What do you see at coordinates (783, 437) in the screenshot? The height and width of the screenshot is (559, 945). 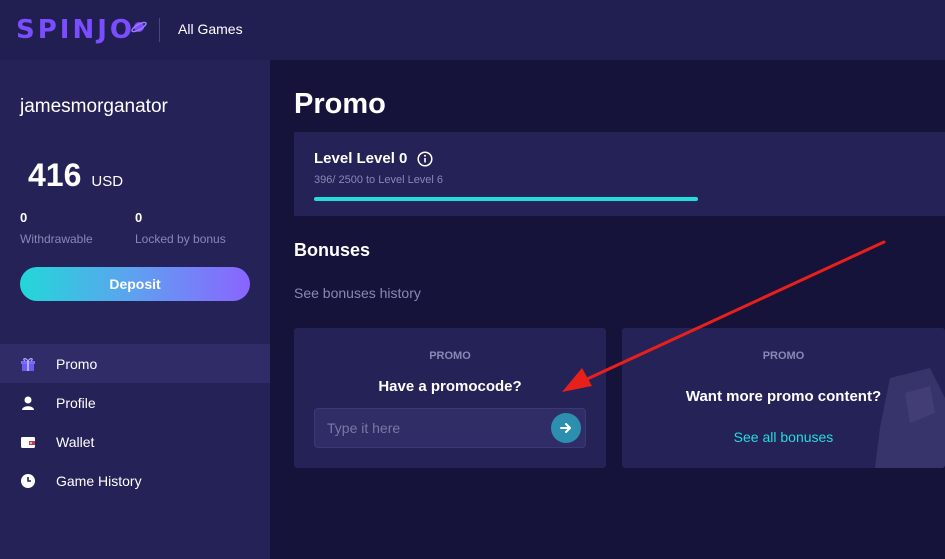 I see `see-all-bonuses-link: See all bonuses` at bounding box center [783, 437].